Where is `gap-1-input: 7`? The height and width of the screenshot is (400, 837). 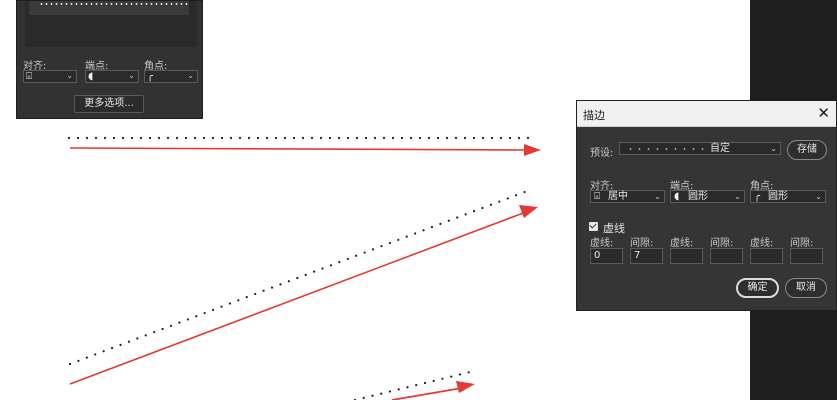 gap-1-input: 7 is located at coordinates (646, 256).